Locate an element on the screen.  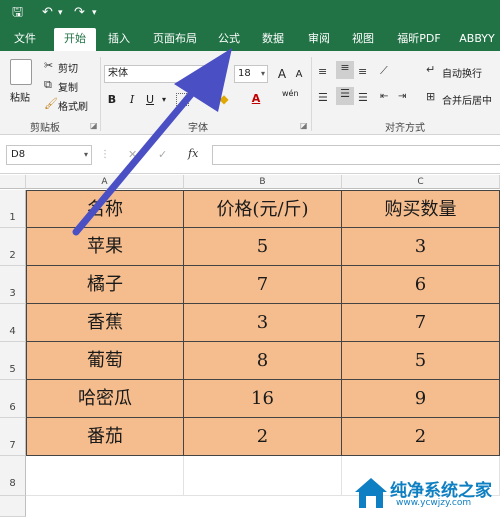
annotation-arrow is located at coordinates (152, 142).